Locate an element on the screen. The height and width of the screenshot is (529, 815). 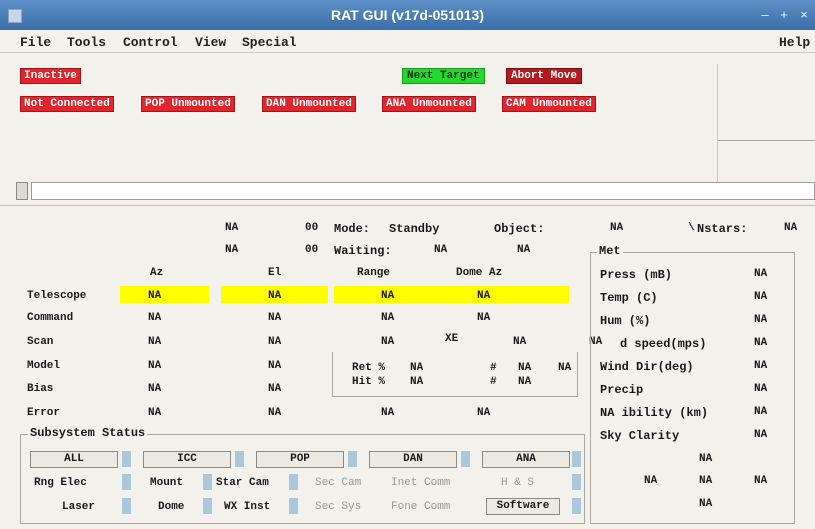
met-visibility-value: NA is located at coordinates (761, 412).